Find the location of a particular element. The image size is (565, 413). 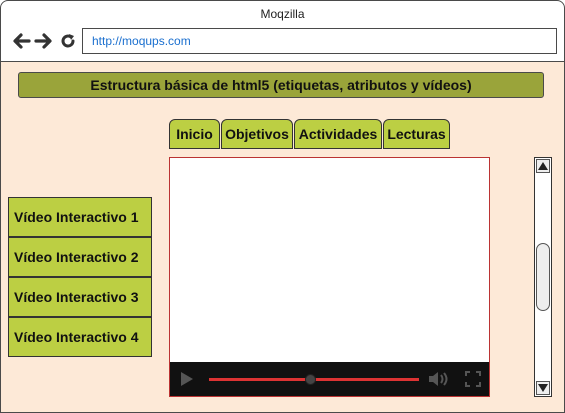

back-button is located at coordinates (21, 41).